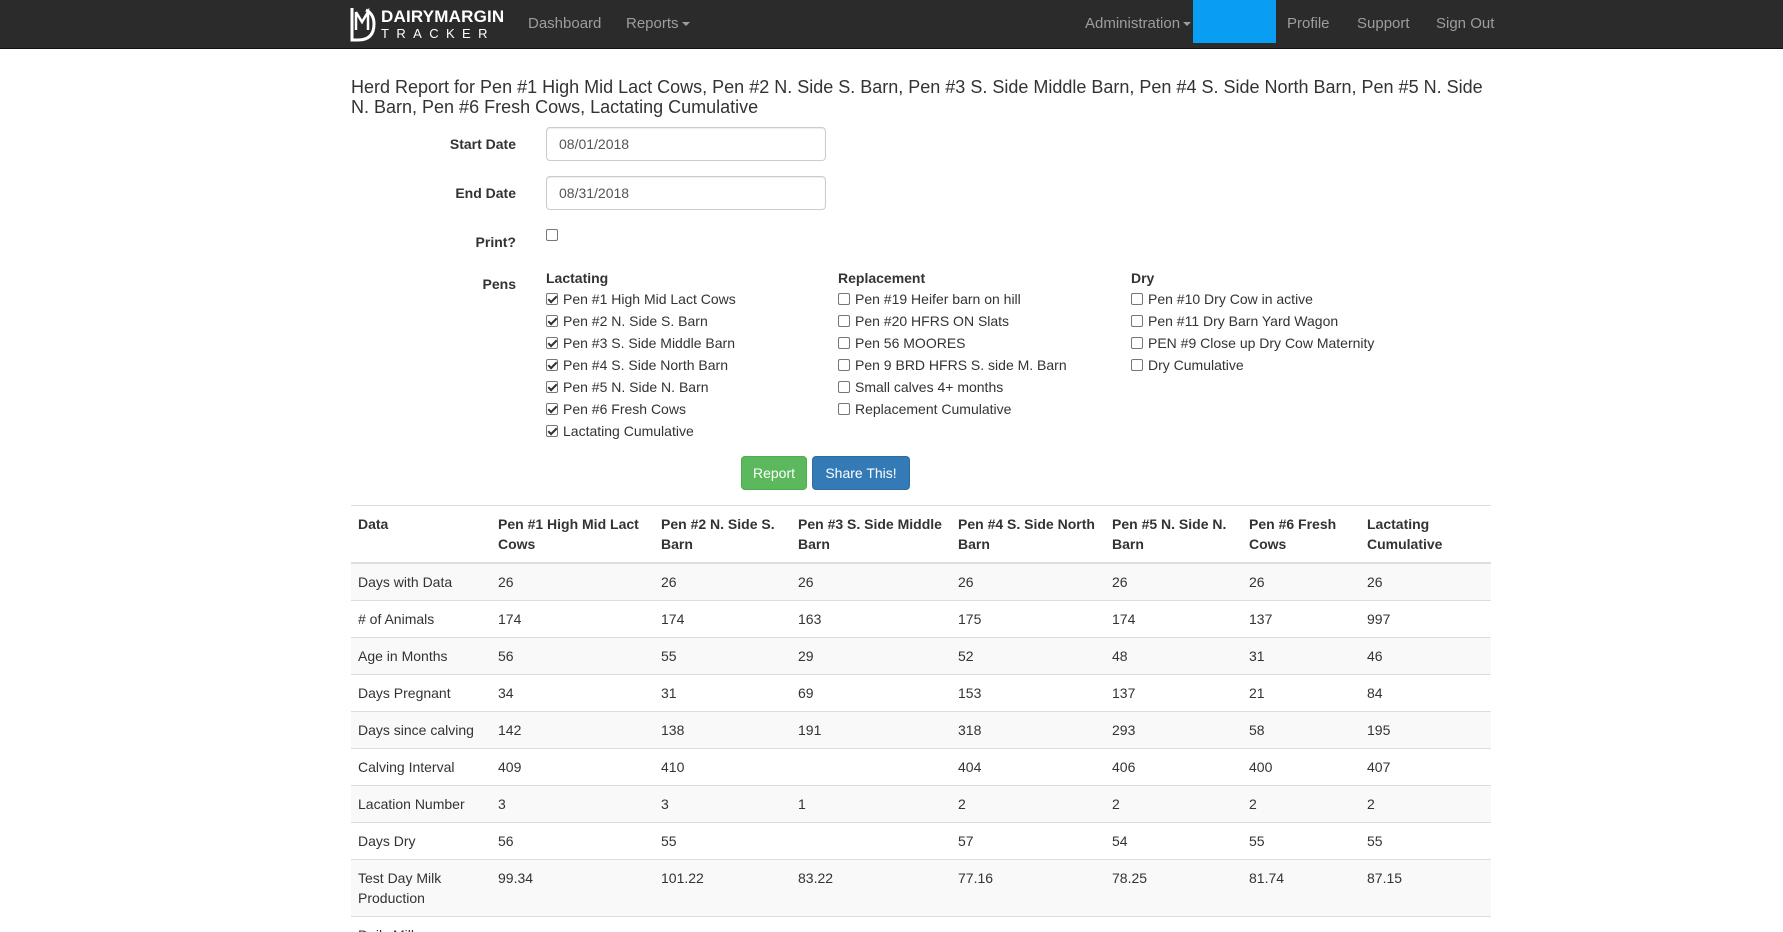  Describe the element at coordinates (1028, 730) in the screenshot. I see `table-cell: 318` at that location.